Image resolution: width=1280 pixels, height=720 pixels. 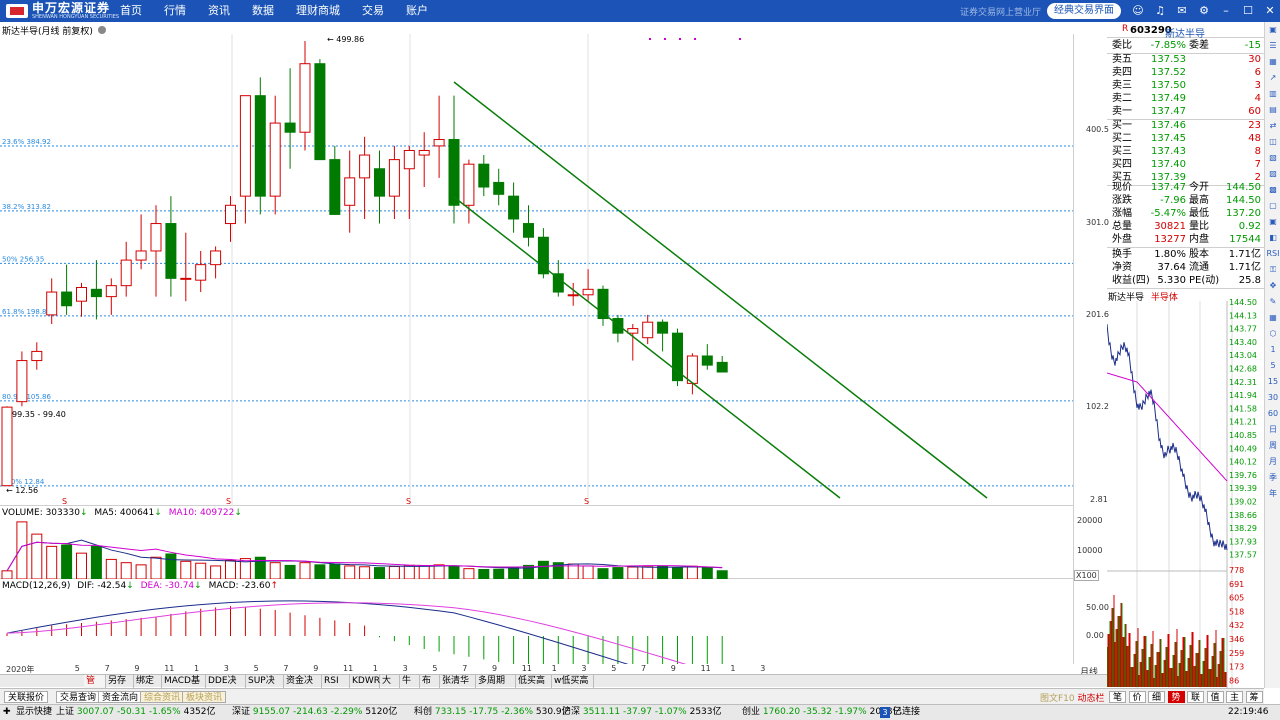 I want to click on toolbar-draw-icon: ⬡, so click(x=1272, y=334).